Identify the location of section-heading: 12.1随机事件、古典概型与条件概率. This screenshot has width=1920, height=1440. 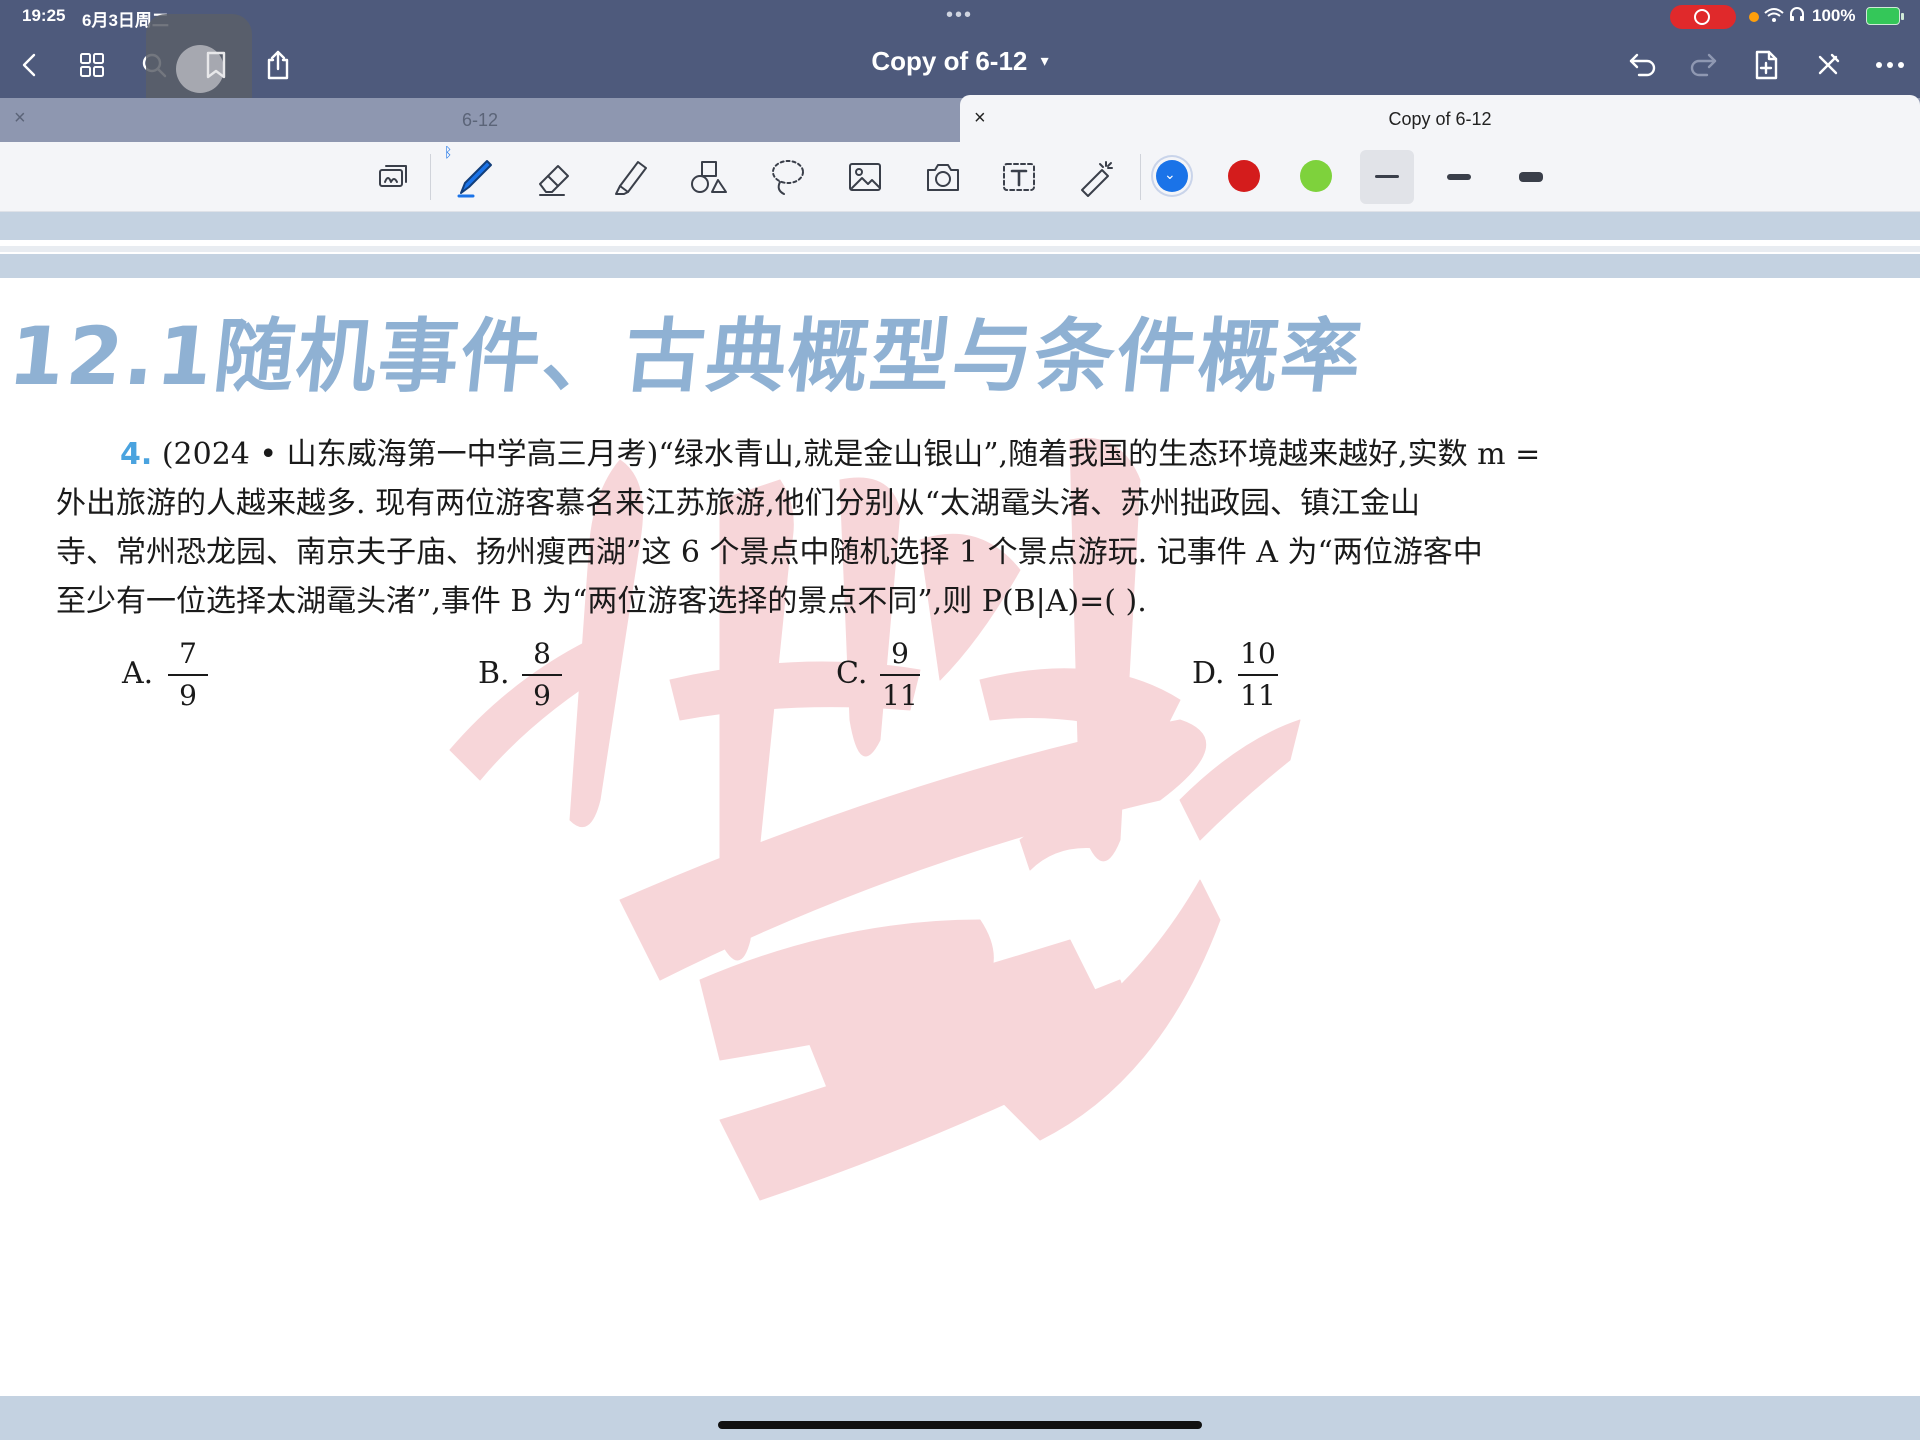
(686, 356).